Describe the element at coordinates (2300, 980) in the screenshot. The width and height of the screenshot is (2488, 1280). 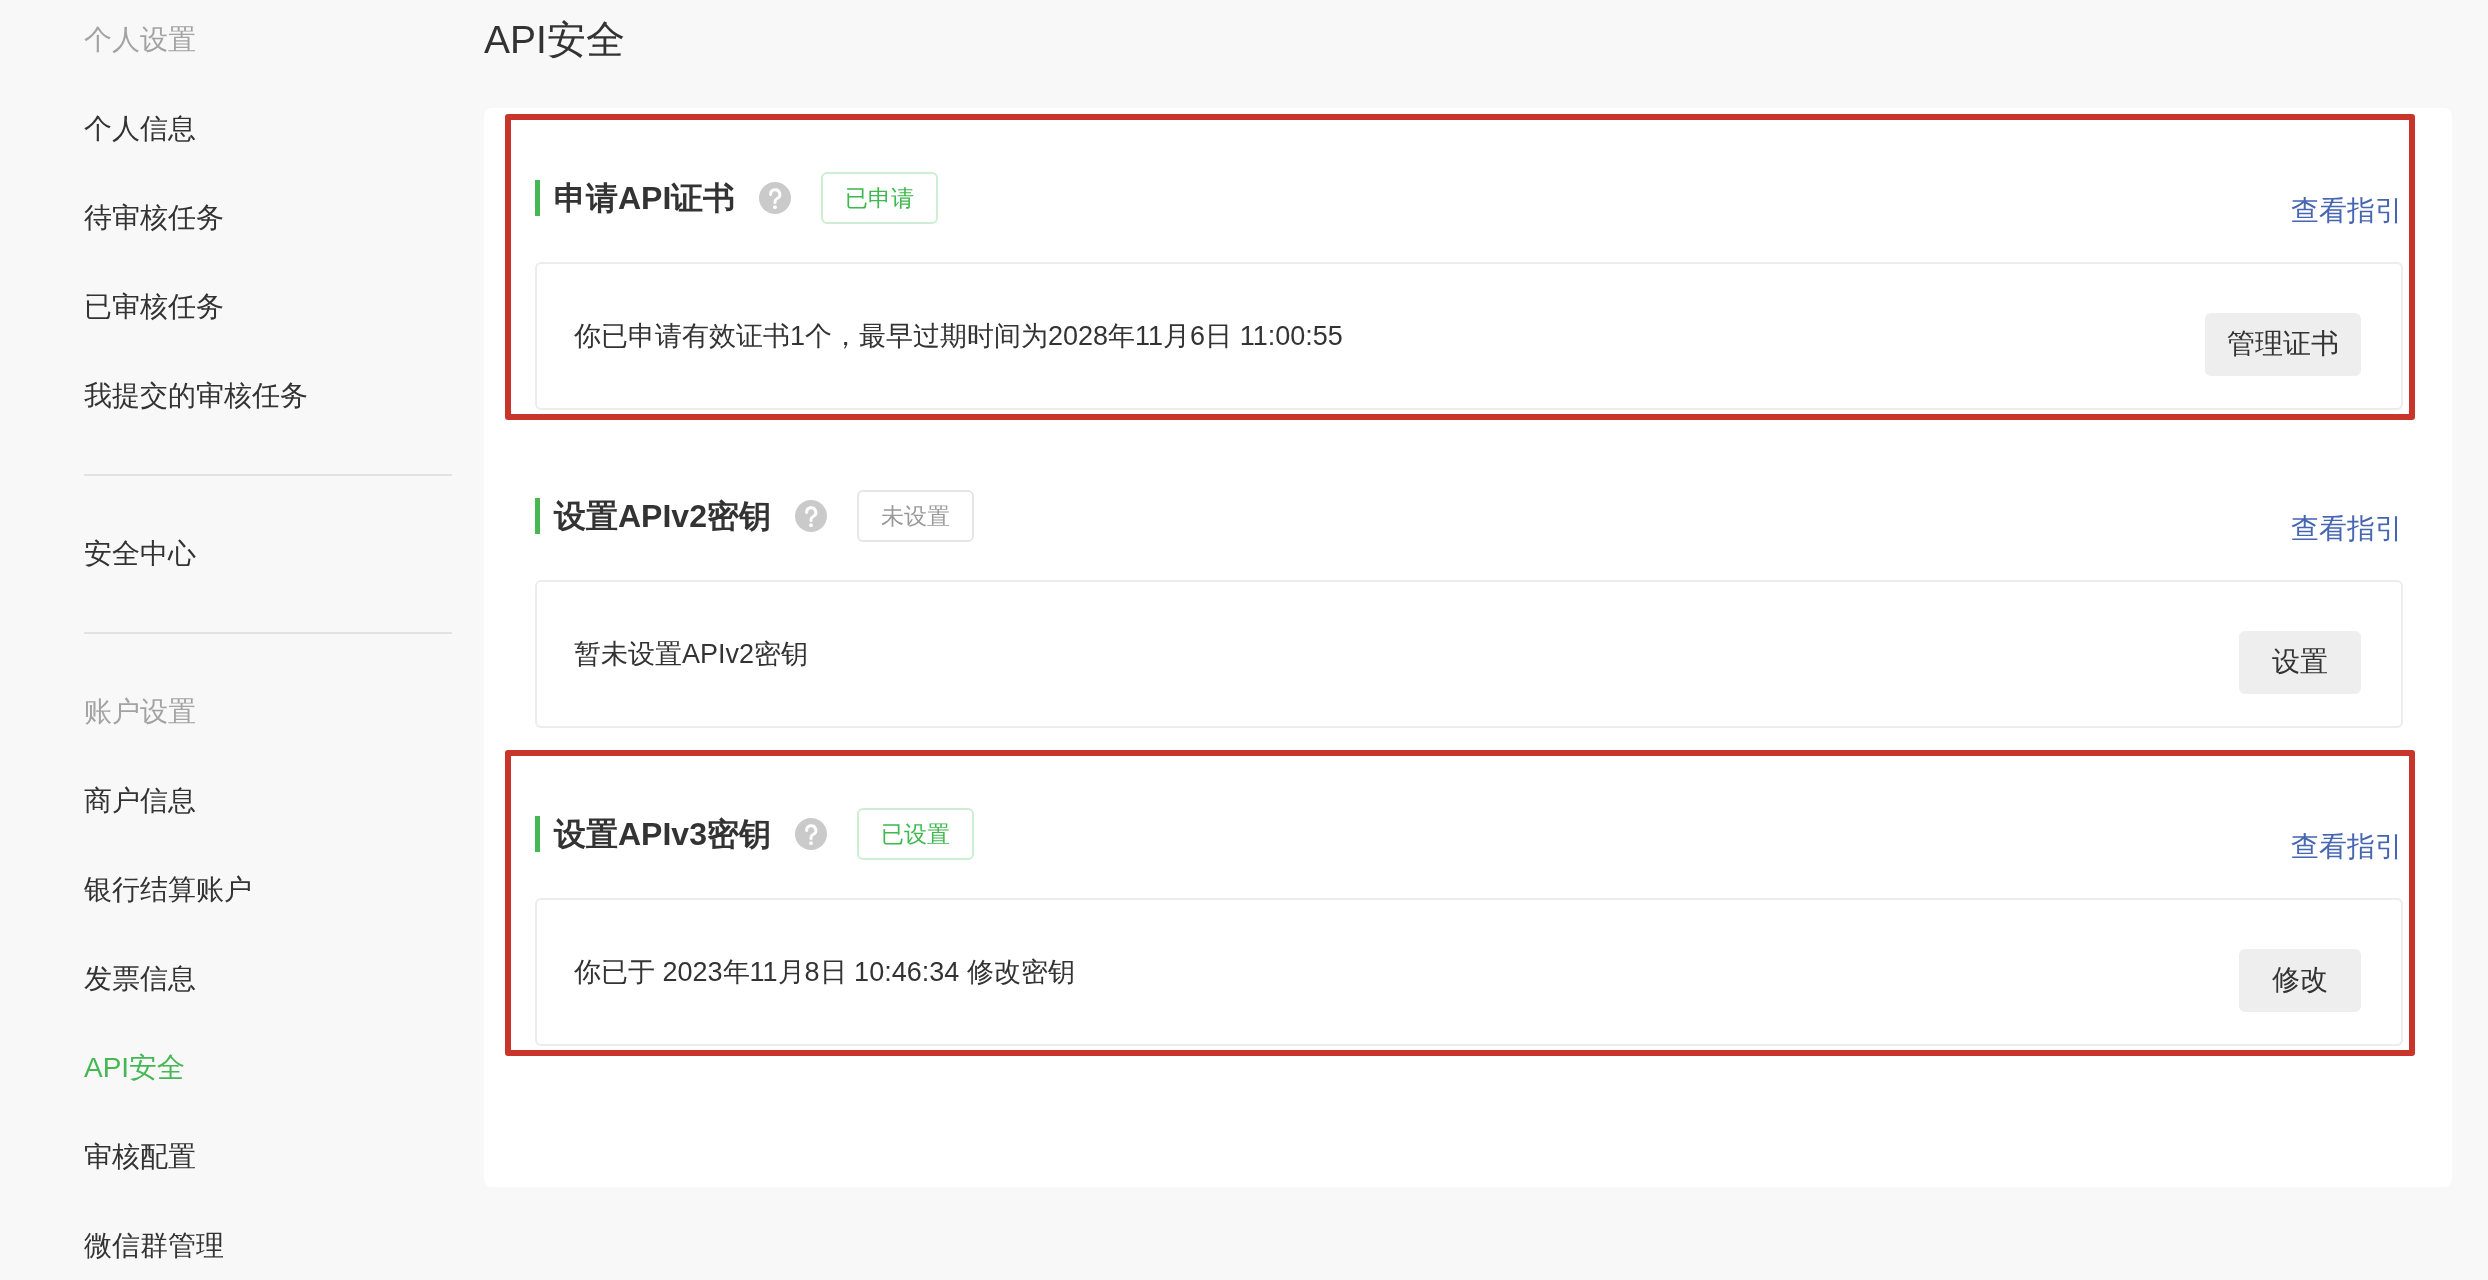
I see `action-button: 修改` at that location.